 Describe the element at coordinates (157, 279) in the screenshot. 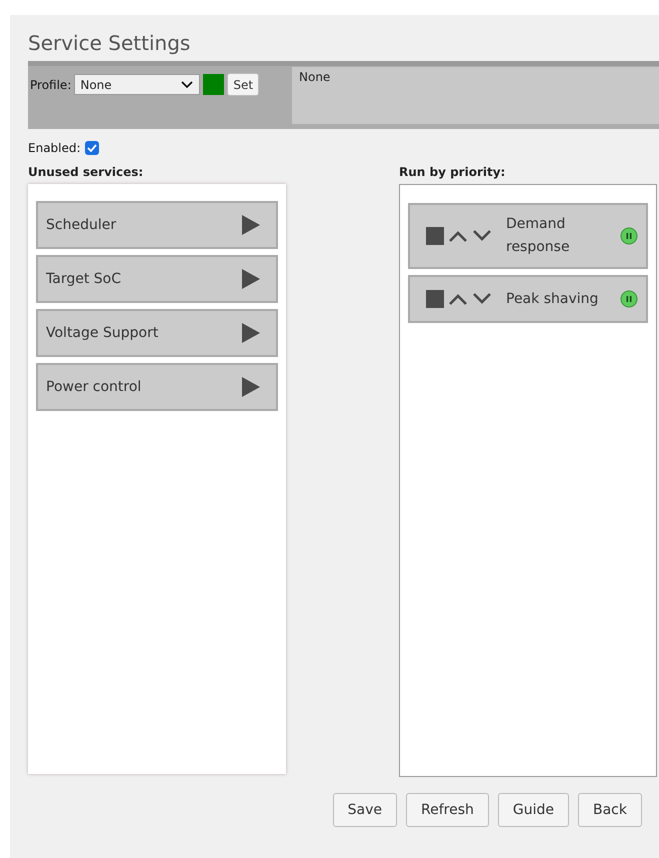

I see `service-item: Target SoC` at that location.